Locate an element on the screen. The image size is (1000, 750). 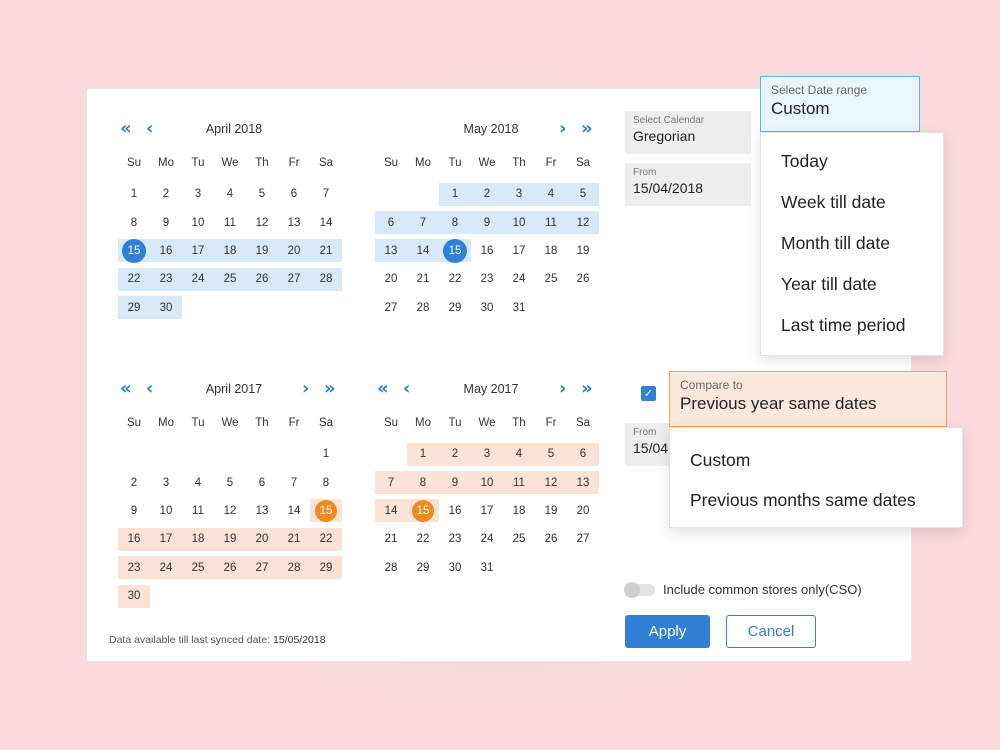
compare-option: Previous months same dates is located at coordinates (816, 500).